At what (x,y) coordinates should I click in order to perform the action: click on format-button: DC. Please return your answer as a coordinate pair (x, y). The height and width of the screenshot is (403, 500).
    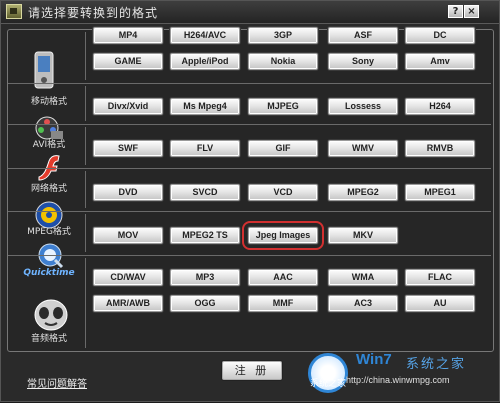
    Looking at the image, I should click on (440, 35).